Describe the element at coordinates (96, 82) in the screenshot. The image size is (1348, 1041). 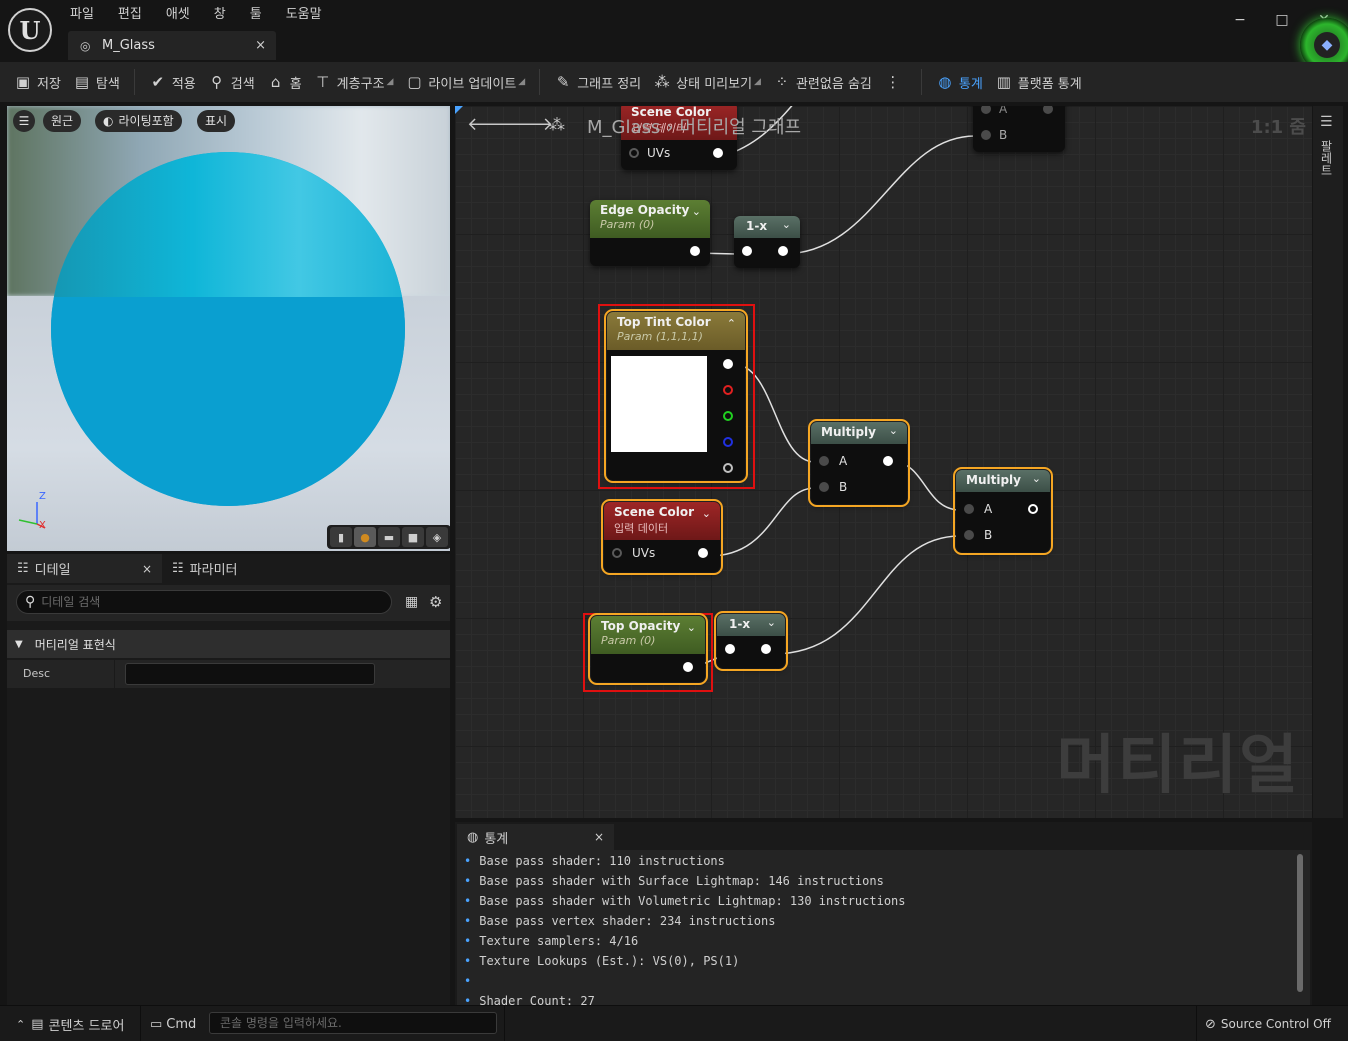
I see `browse-button: ▤ 탐색` at that location.